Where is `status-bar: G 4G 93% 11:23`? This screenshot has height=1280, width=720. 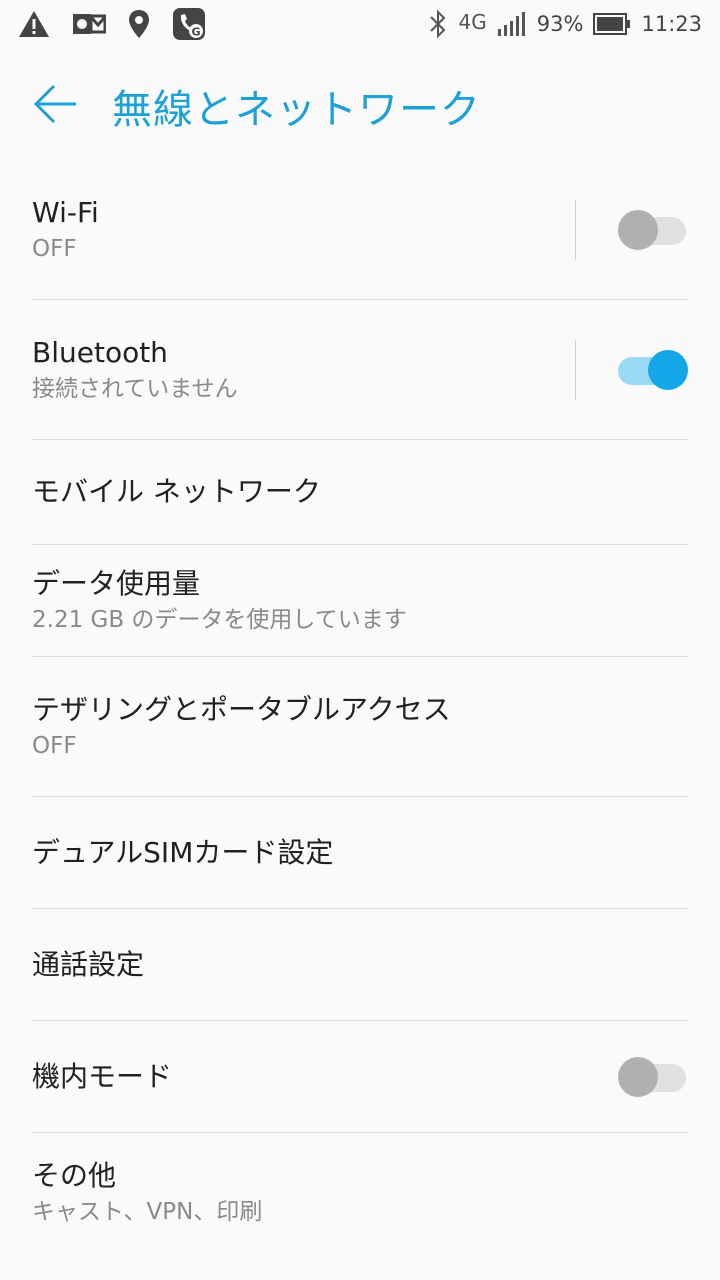
status-bar: G 4G 93% 11:23 is located at coordinates (360, 24).